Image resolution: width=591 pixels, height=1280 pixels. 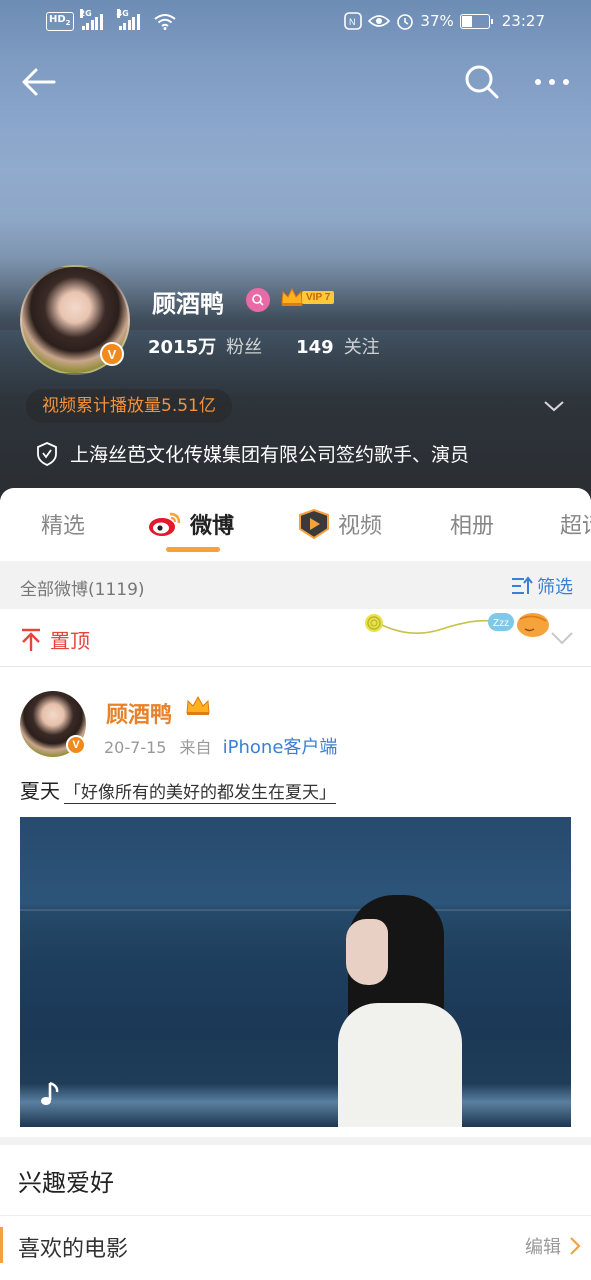 What do you see at coordinates (244, 346) in the screenshot?
I see `followers-label: 粉丝` at bounding box center [244, 346].